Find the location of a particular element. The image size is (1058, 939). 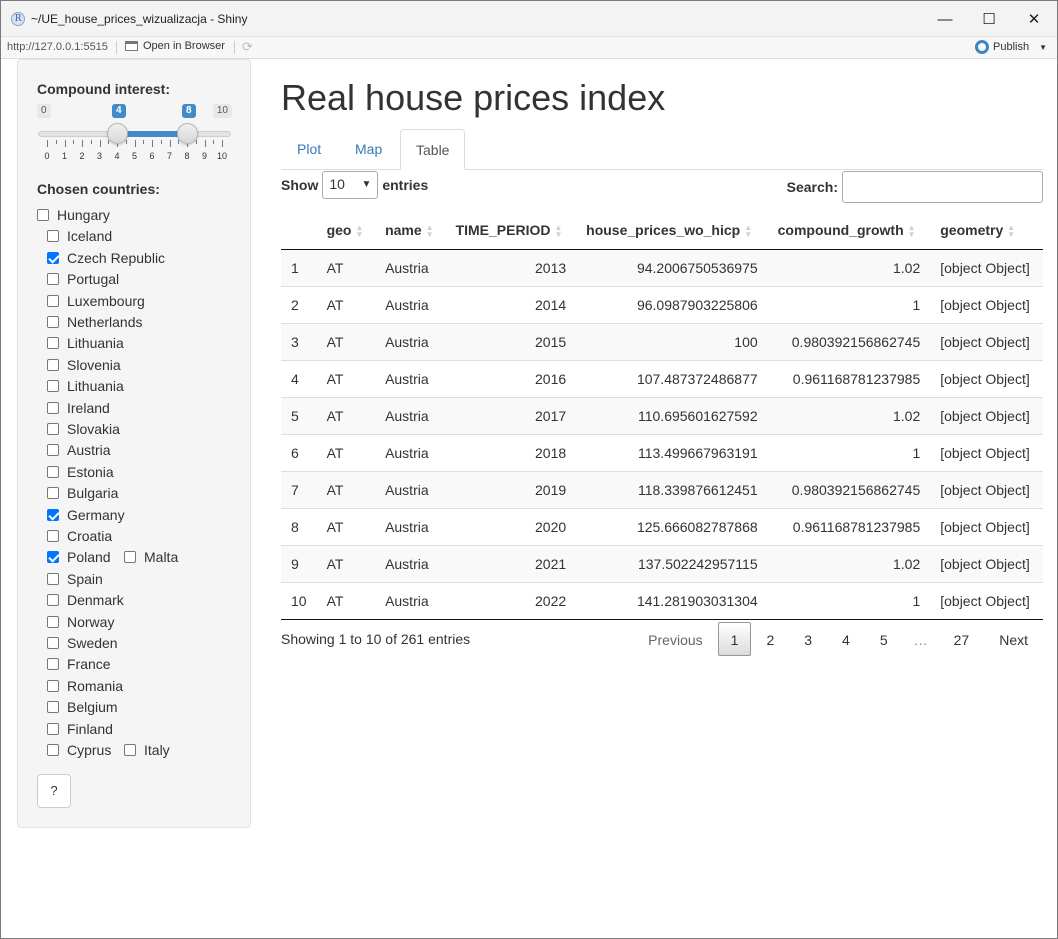

column-header-time-period: TIME_PERIOD ▲ ▼ is located at coordinates (511, 230).